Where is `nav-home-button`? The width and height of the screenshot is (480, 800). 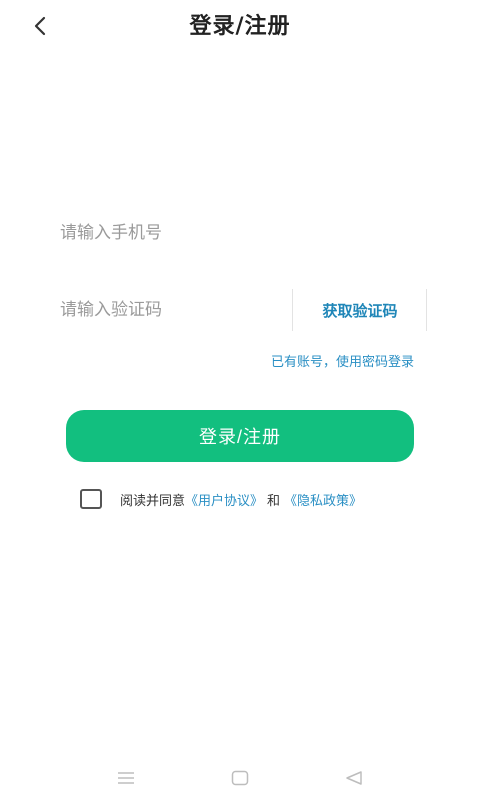 nav-home-button is located at coordinates (240, 778).